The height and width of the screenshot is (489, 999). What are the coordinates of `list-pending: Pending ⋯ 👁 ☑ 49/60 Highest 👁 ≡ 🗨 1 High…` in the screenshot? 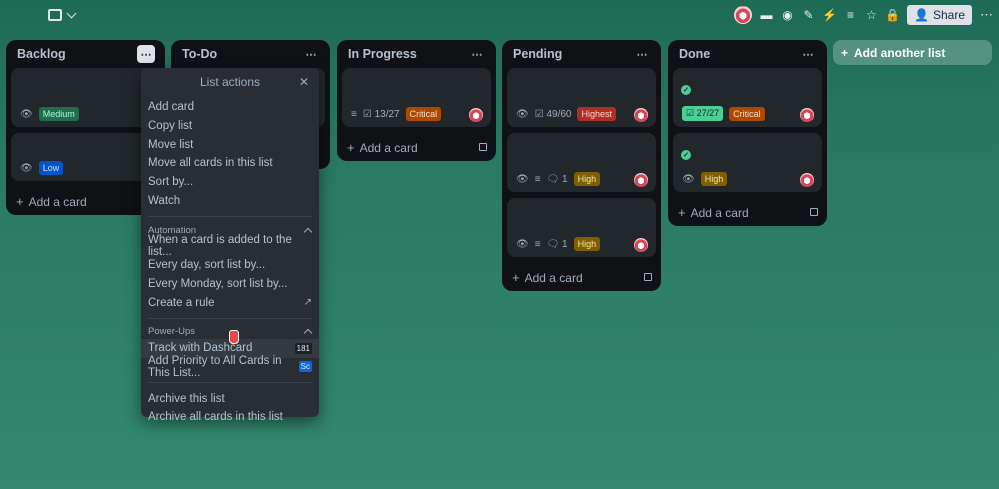 It's located at (581, 165).